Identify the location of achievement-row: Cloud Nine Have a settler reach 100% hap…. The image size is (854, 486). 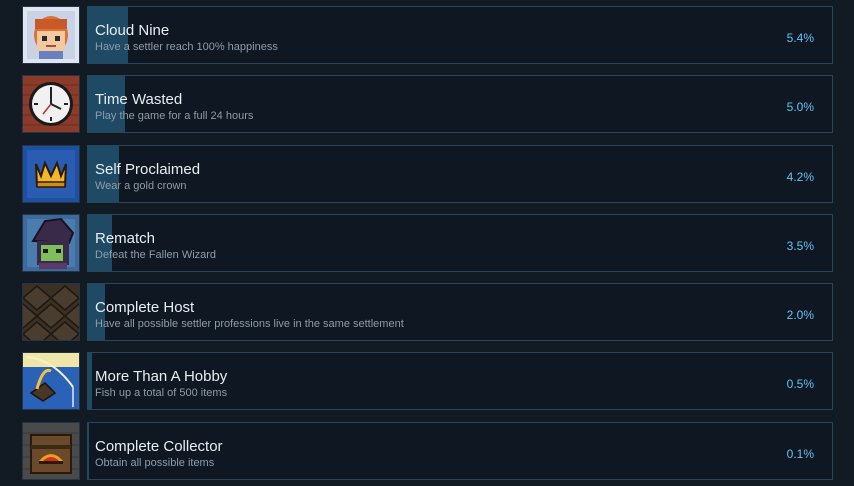
(427, 35).